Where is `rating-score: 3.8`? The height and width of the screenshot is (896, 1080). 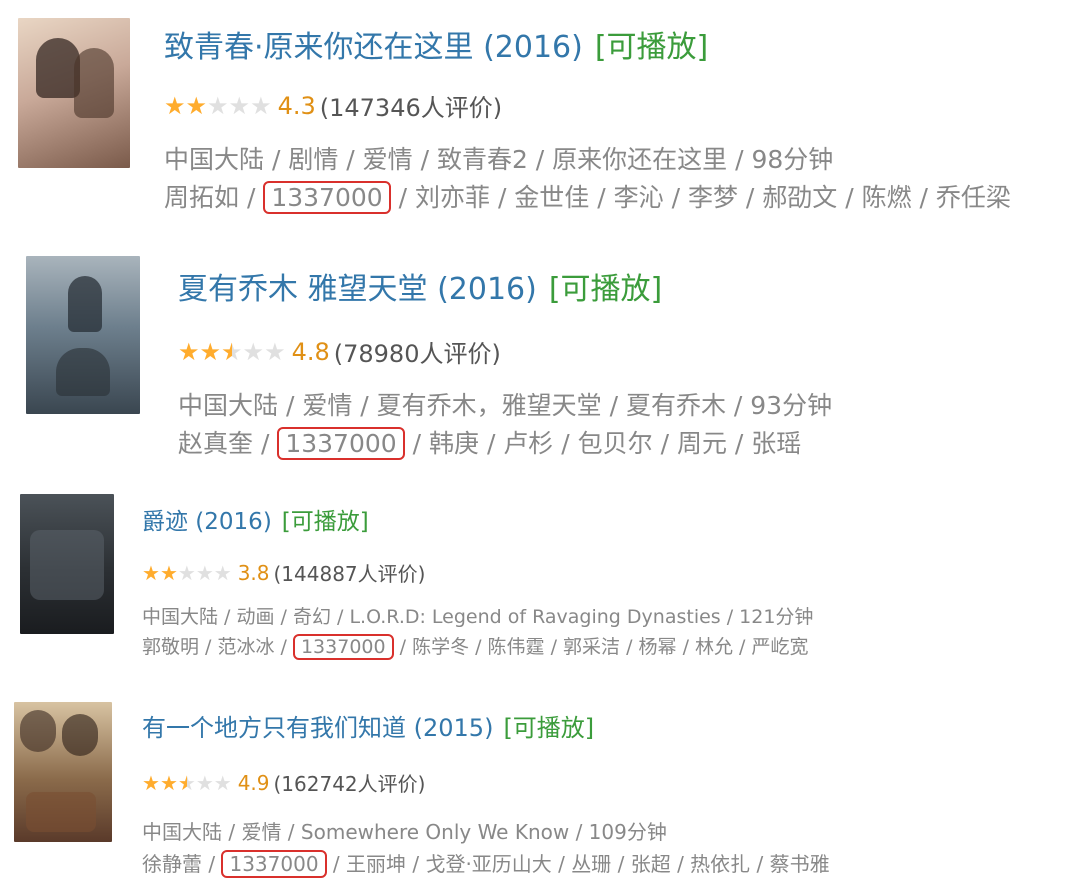 rating-score: 3.8 is located at coordinates (253, 572).